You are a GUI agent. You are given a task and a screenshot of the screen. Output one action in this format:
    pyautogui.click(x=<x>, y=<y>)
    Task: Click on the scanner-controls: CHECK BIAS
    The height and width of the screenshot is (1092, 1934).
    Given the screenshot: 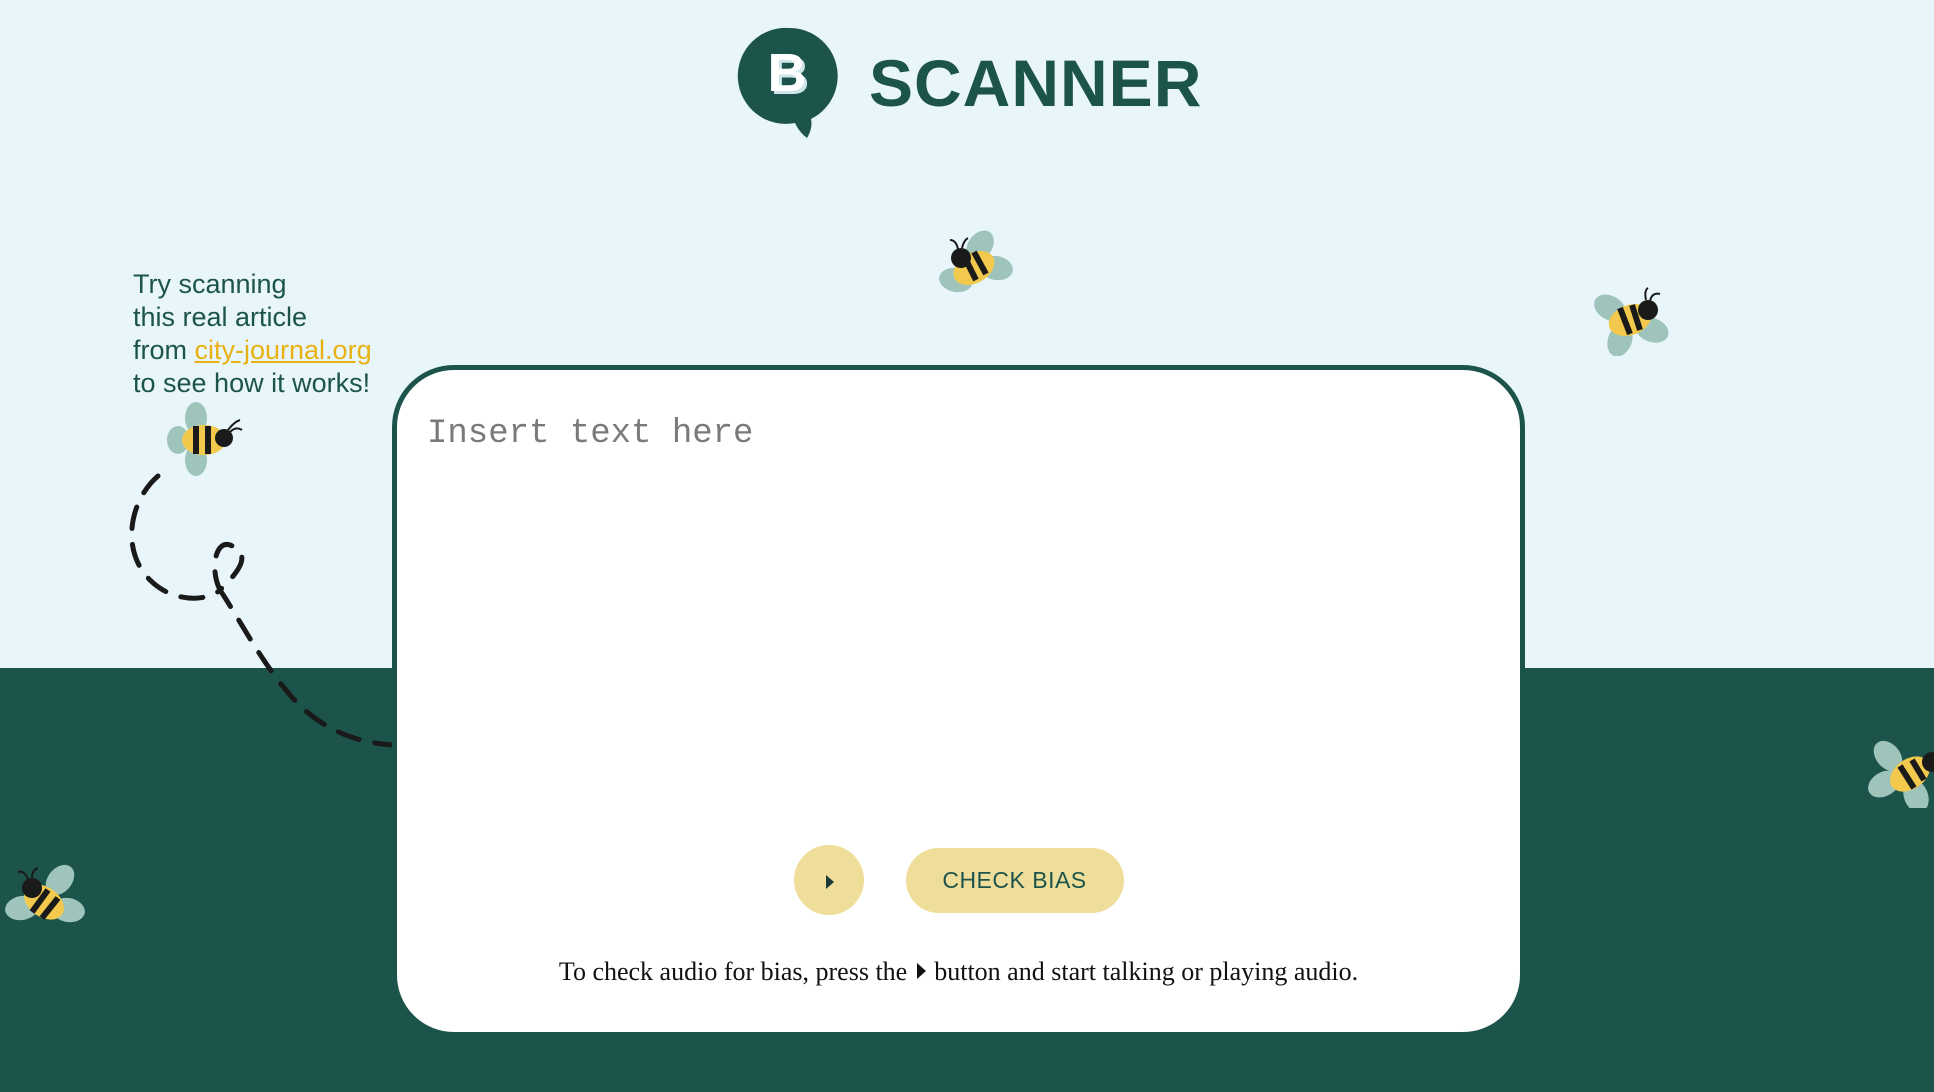 What is the action you would take?
    pyautogui.click(x=958, y=880)
    